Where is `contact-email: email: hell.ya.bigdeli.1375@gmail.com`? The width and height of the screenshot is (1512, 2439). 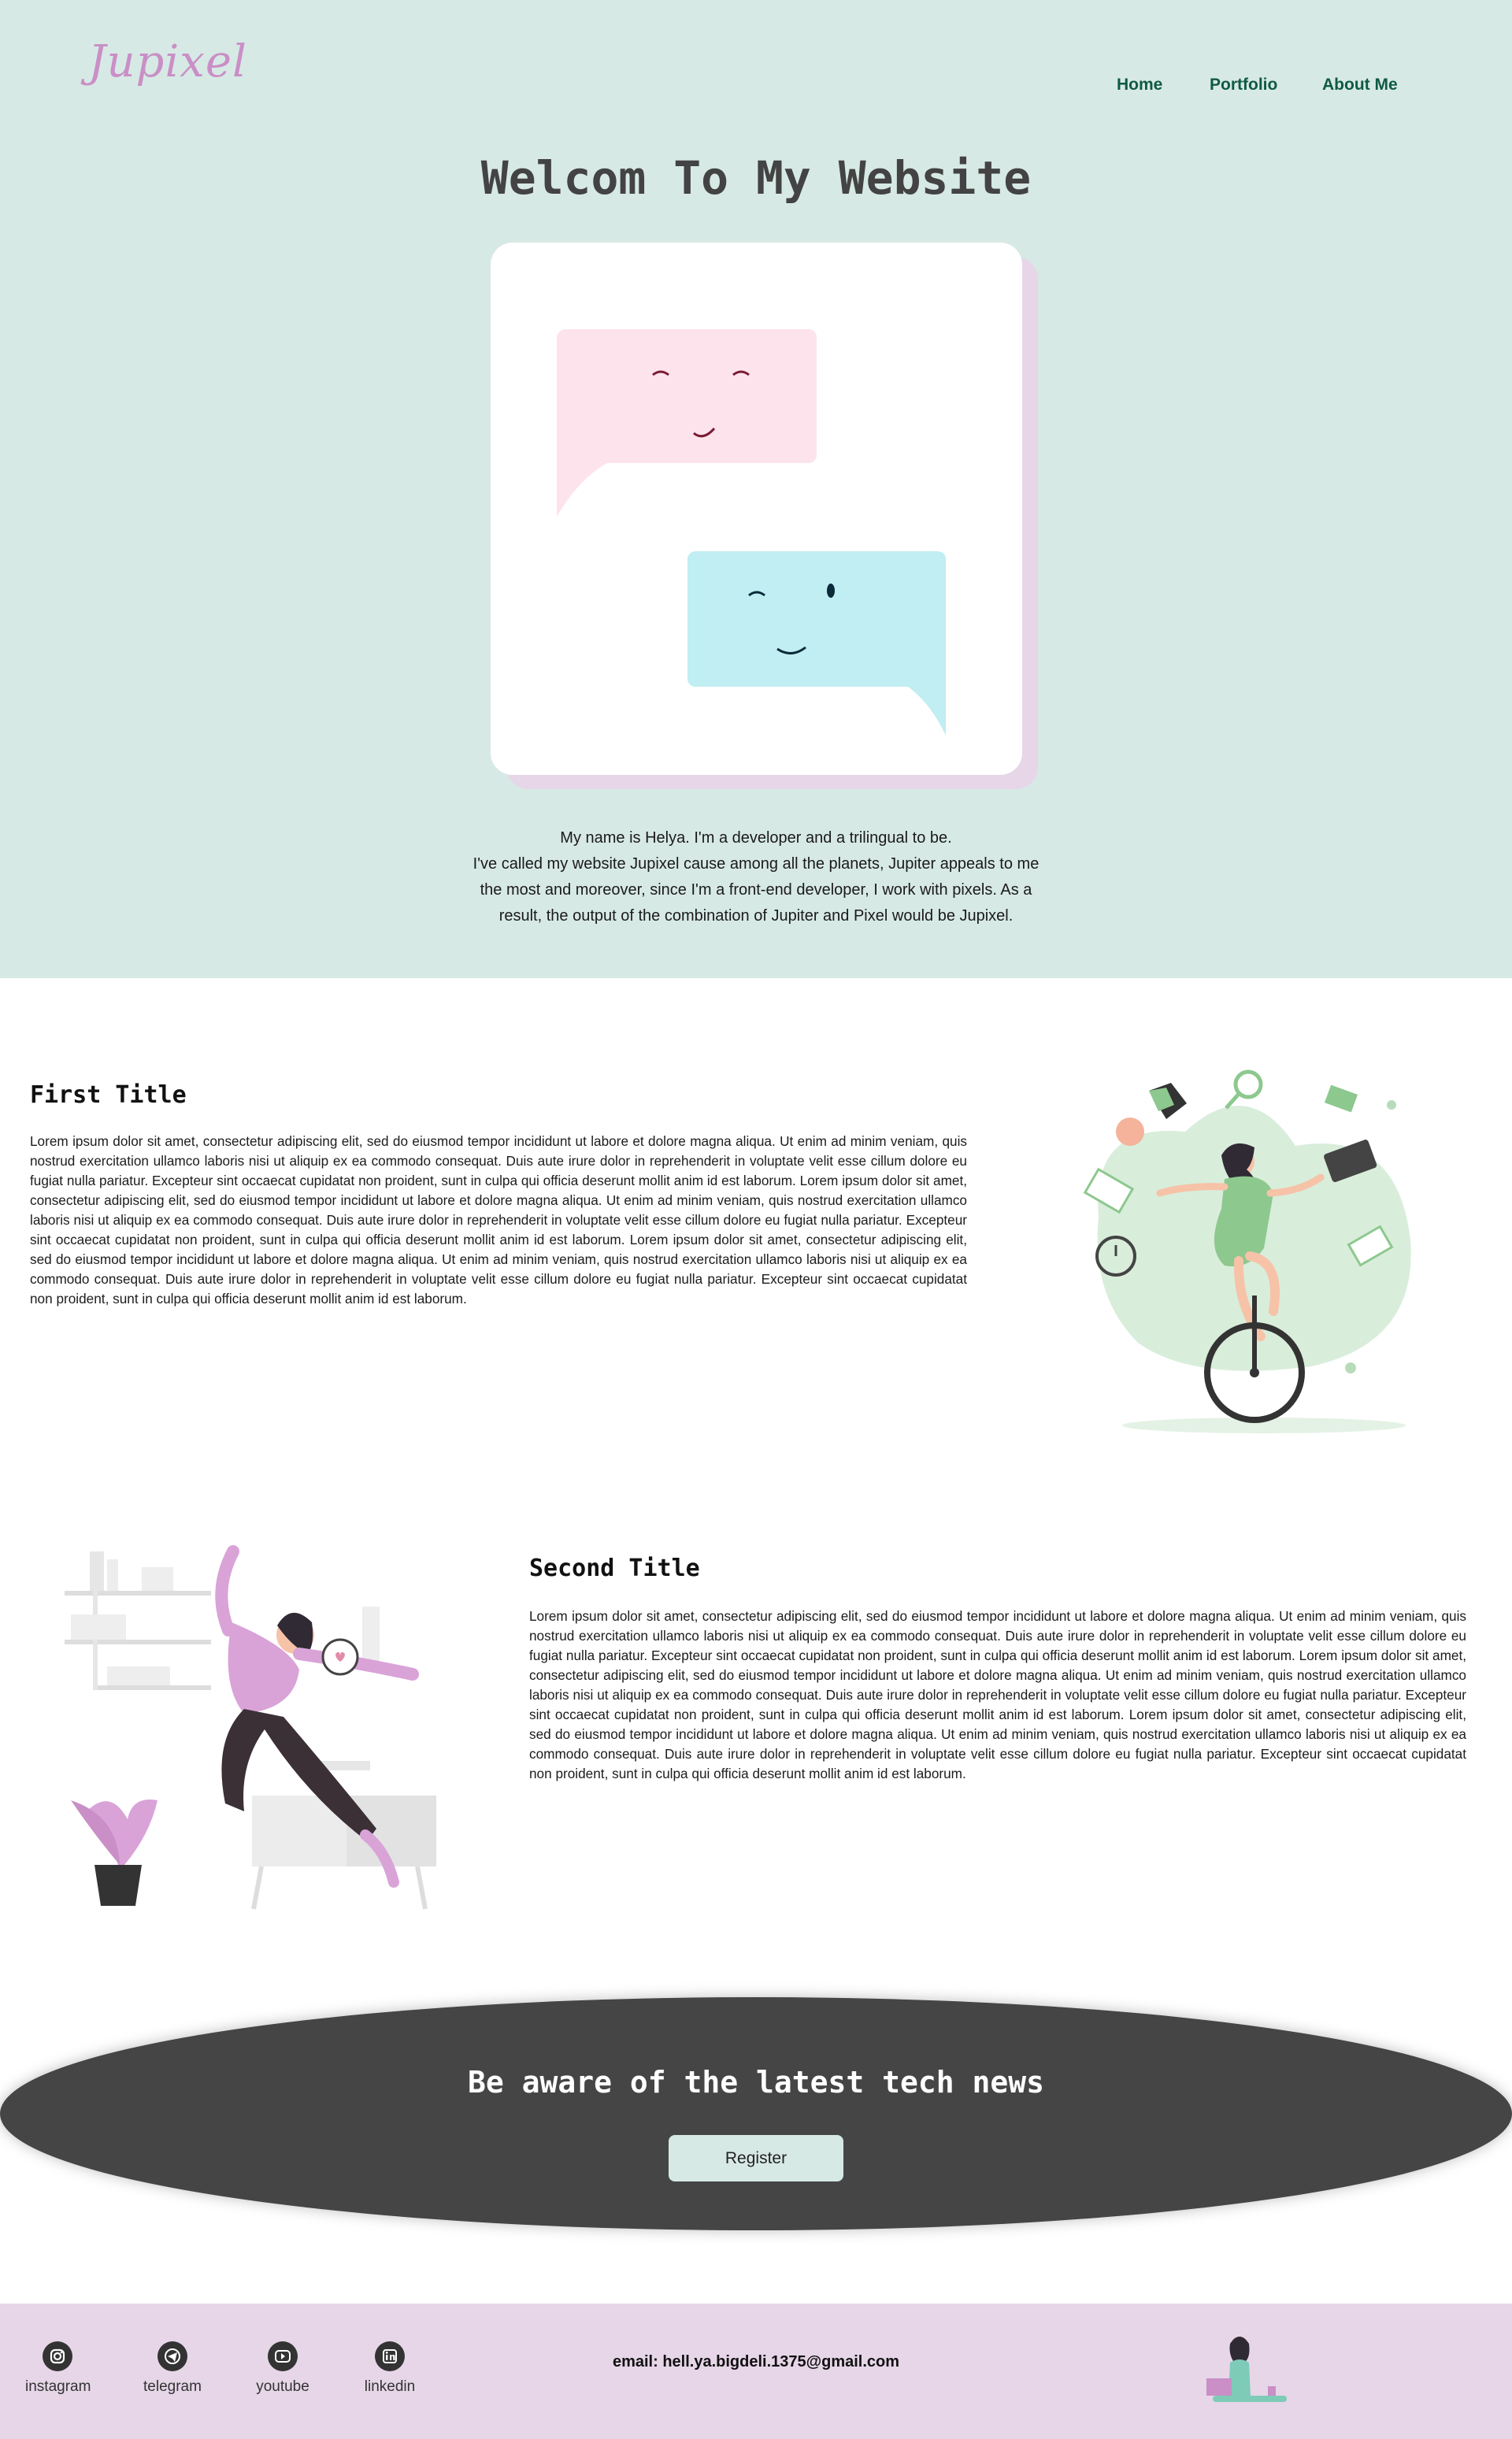
contact-email: email: hell.ya.bigdeli.1375@gmail.com is located at coordinates (756, 2361).